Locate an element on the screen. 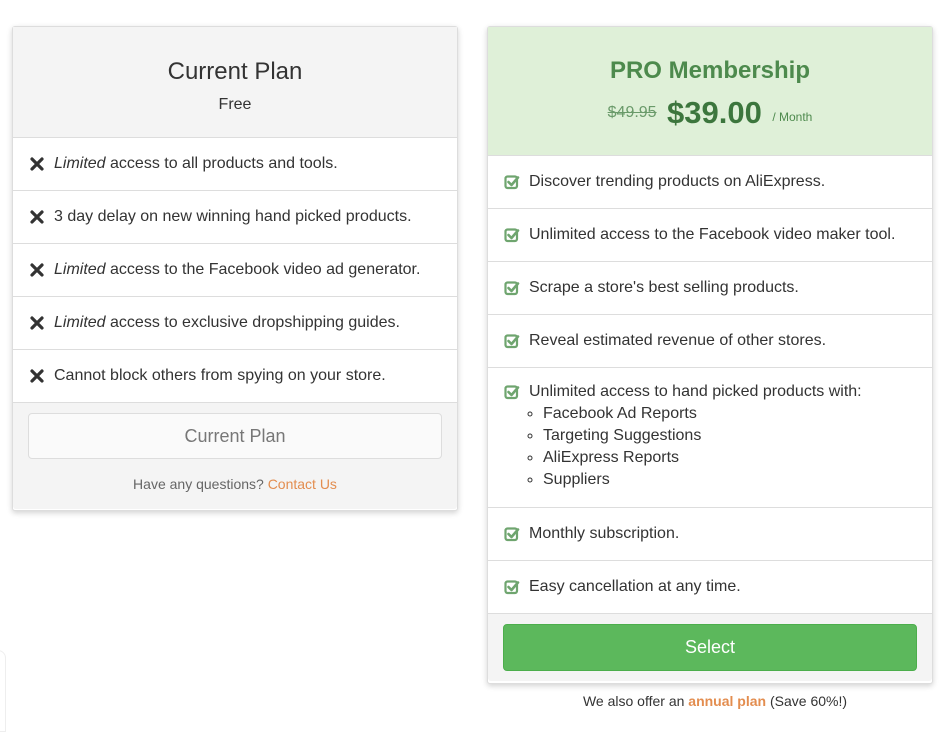  pro-feature-text: Easy cancellation at any time. is located at coordinates (635, 586).